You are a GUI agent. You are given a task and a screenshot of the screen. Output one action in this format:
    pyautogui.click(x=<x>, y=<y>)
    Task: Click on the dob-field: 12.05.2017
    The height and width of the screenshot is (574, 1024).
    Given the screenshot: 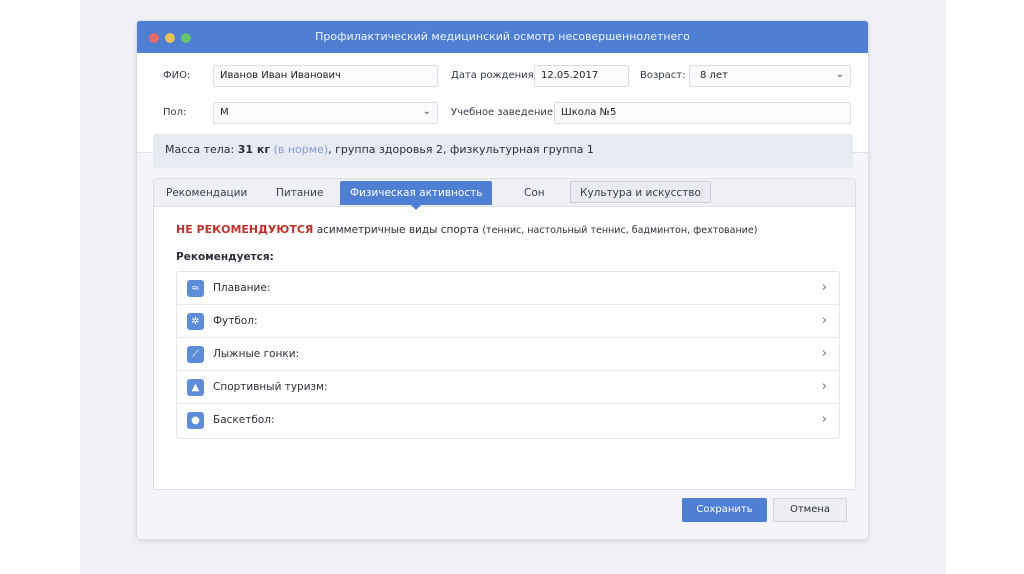 What is the action you would take?
    pyautogui.click(x=581, y=76)
    